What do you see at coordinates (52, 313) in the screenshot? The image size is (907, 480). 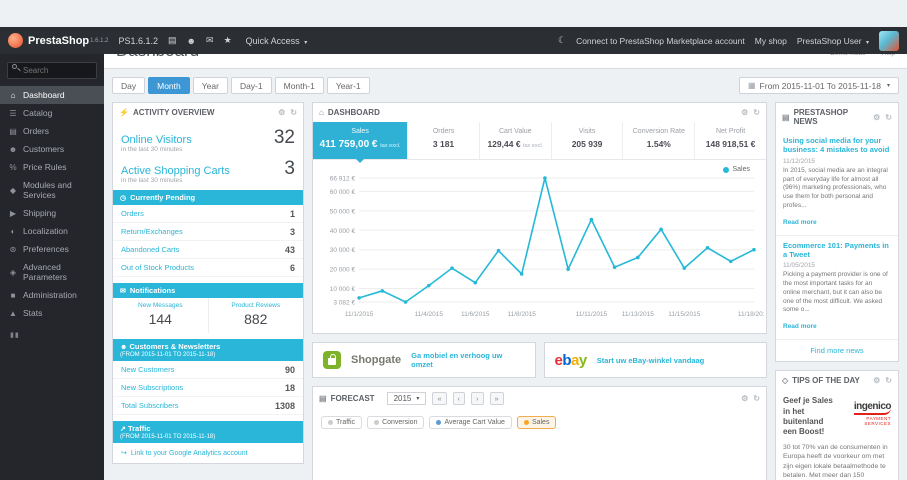 I see `sidebar-item-stats: ▲ Stats` at bounding box center [52, 313].